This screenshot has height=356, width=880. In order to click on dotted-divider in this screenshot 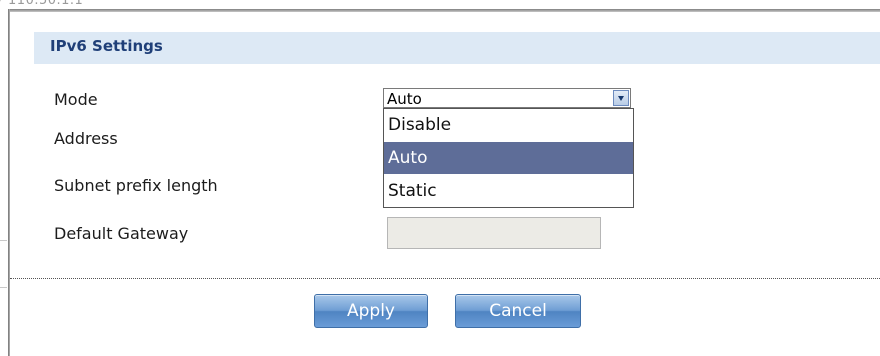, I will do `click(445, 278)`.